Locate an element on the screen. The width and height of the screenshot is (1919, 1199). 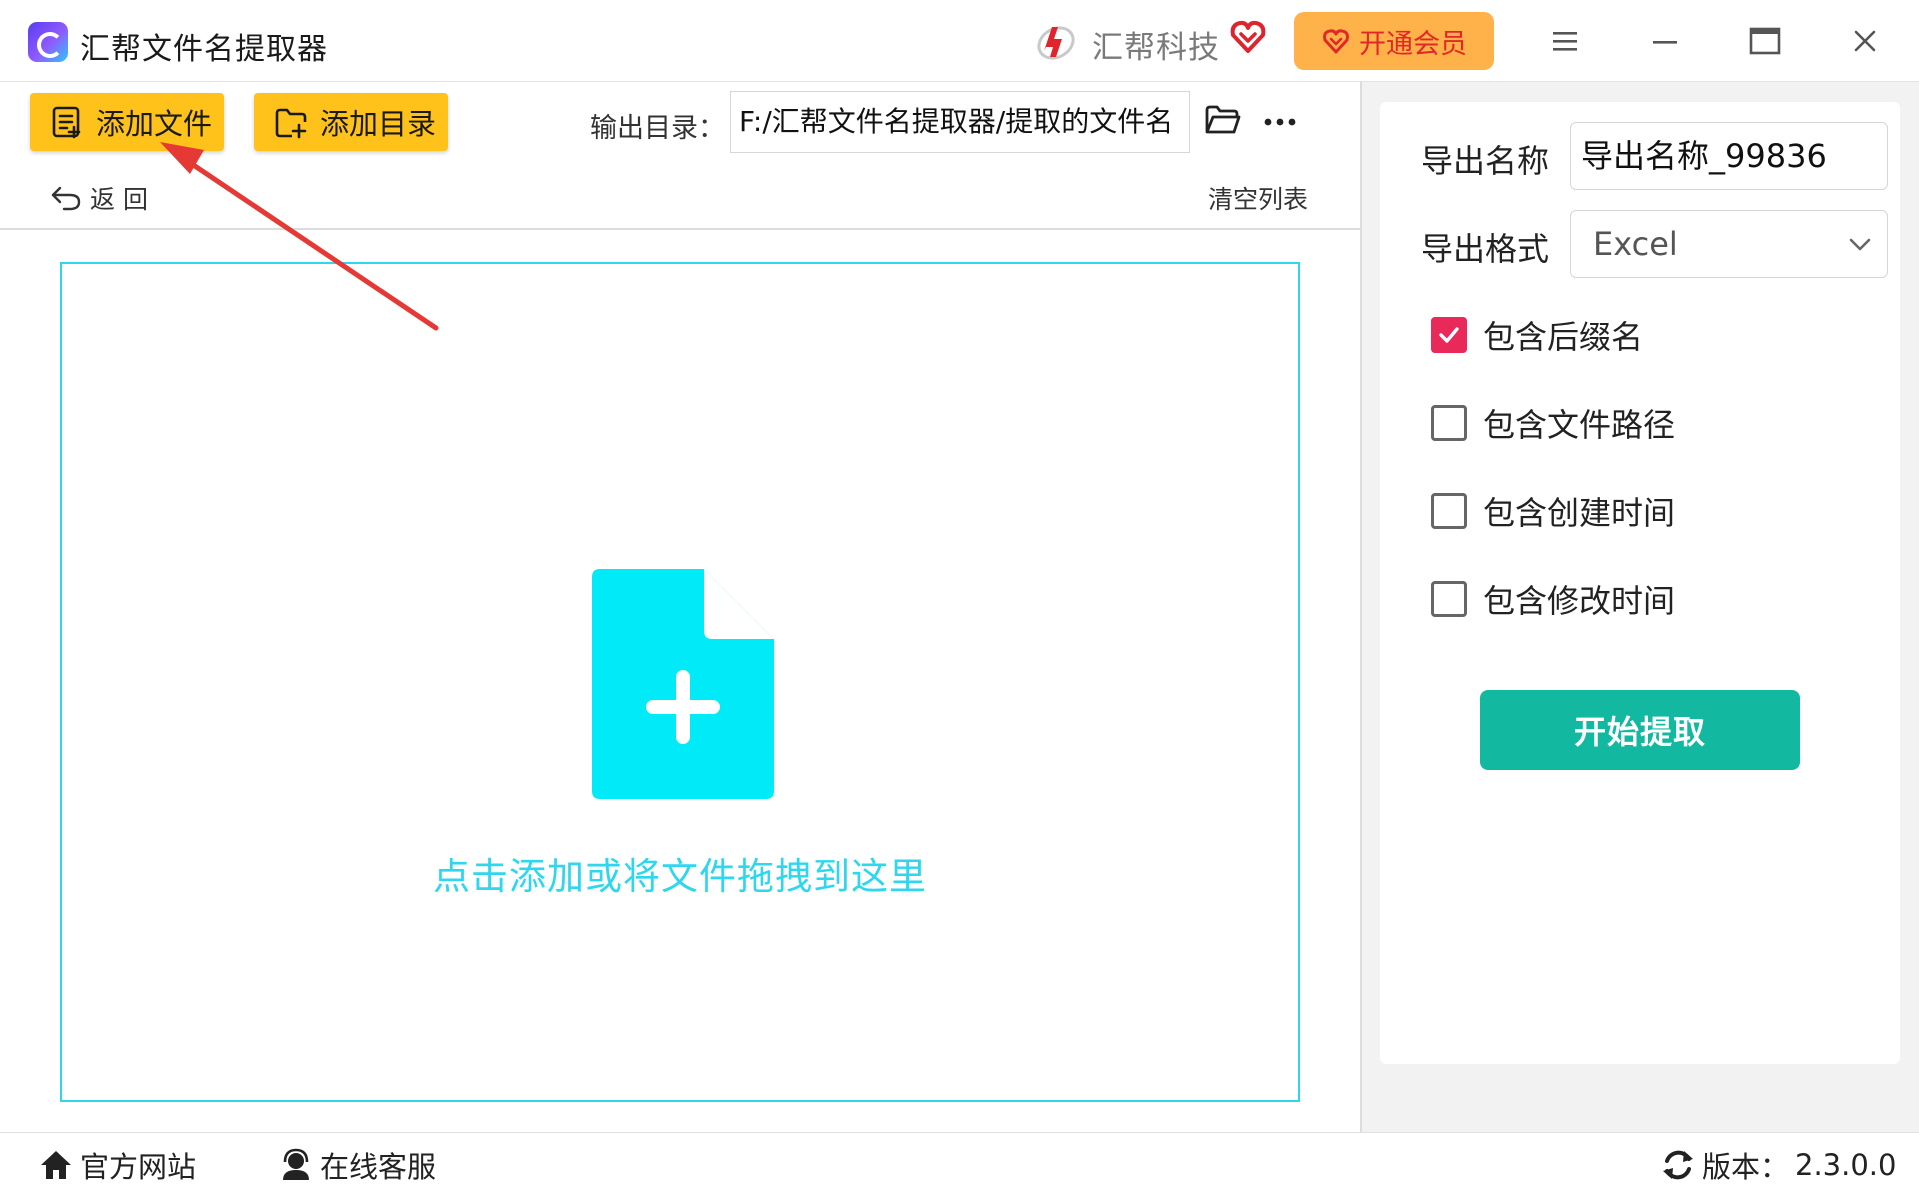
checkbox-checked is located at coordinates (1449, 335).